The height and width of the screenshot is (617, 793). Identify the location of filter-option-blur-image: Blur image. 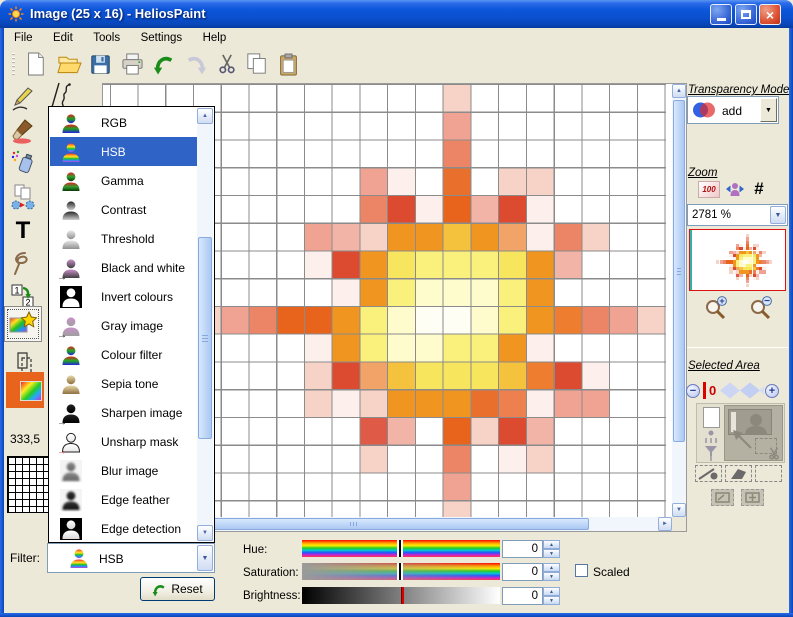
(124, 470).